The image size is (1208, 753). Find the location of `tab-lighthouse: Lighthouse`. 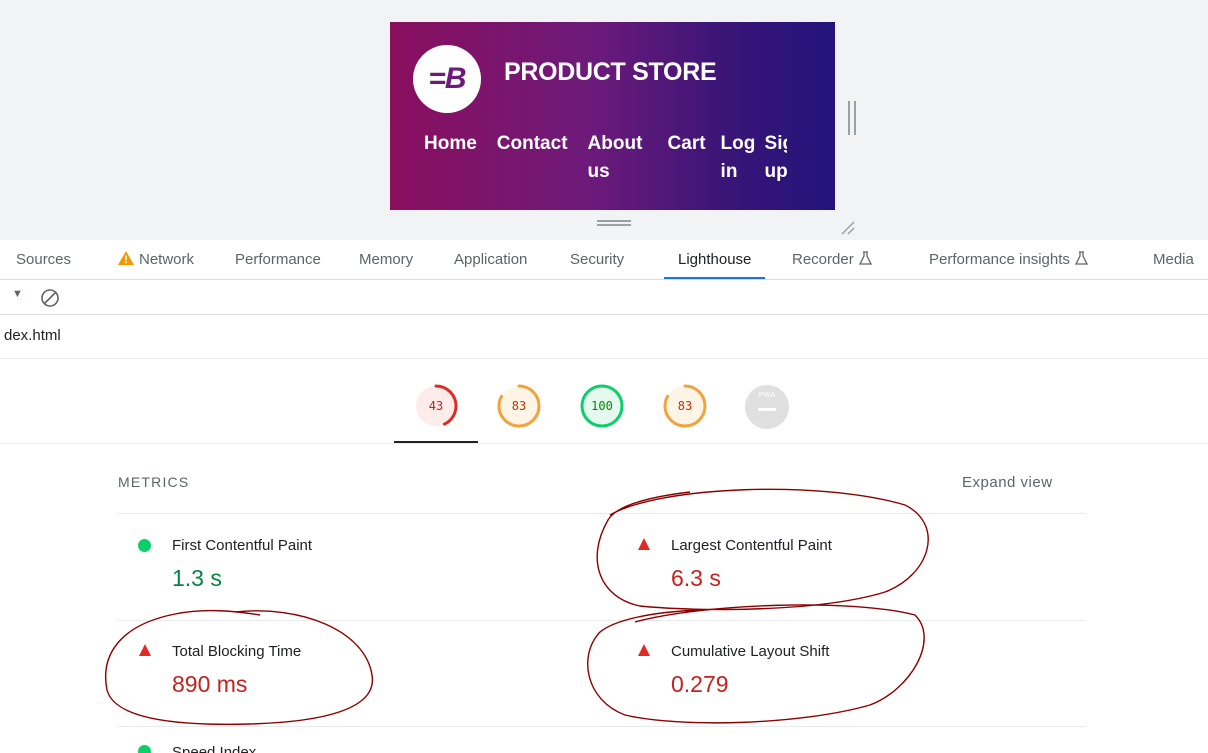

tab-lighthouse: Lighthouse is located at coordinates (714, 260).